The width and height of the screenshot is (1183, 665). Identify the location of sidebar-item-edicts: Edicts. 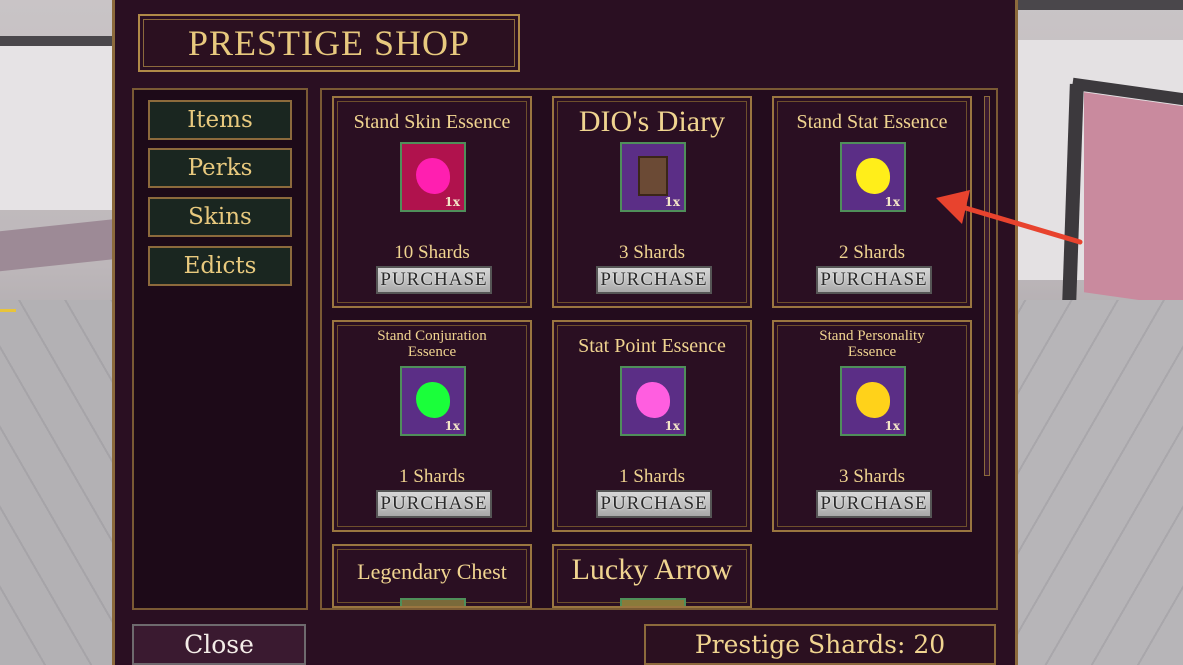
(220, 266).